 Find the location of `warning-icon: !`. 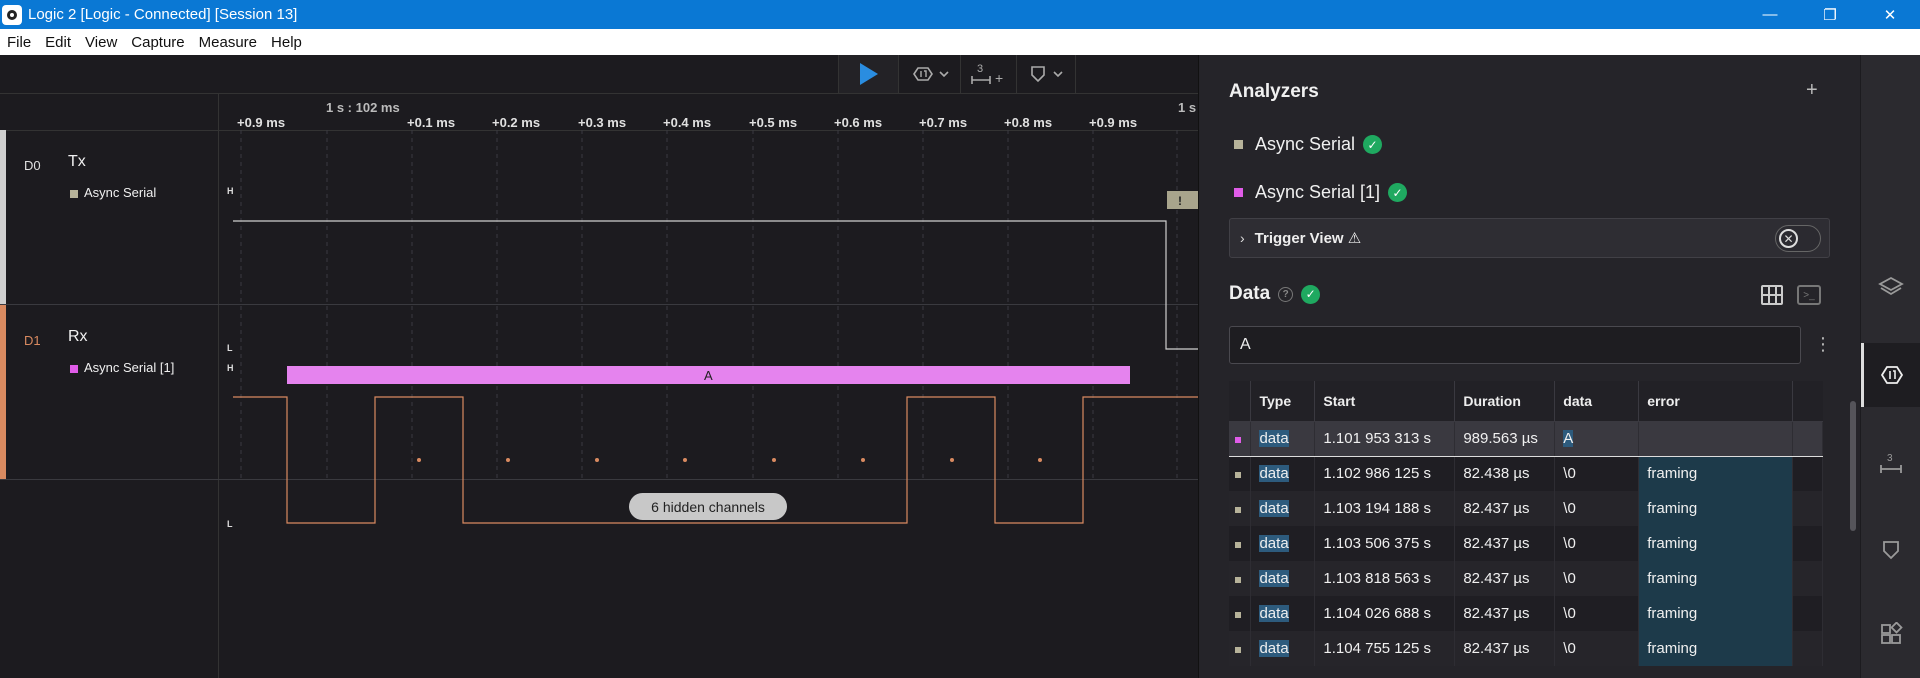

warning-icon: ! is located at coordinates (1180, 201).